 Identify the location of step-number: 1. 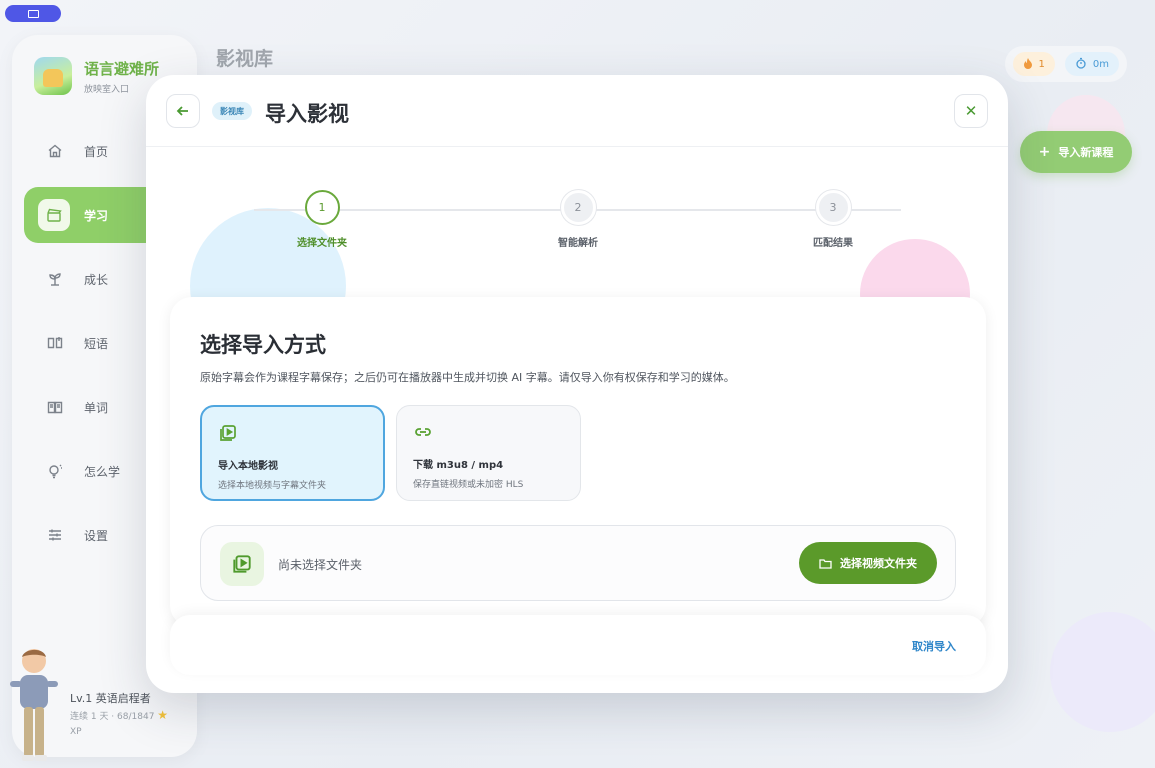
(322, 207).